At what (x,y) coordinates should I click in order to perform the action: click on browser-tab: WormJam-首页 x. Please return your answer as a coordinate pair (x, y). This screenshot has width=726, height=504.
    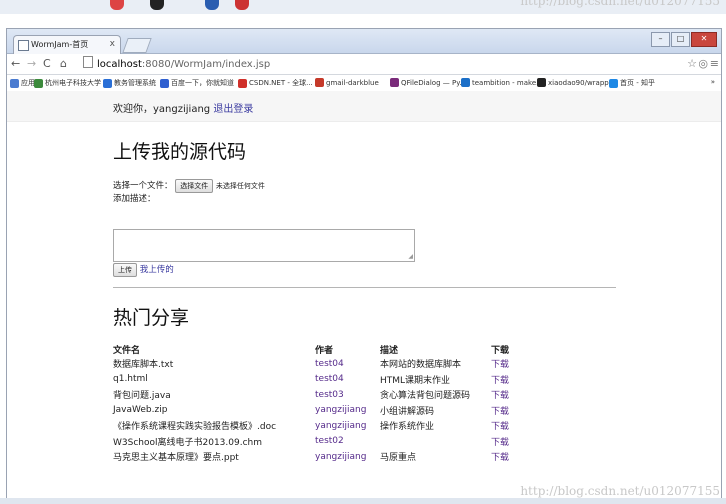
    Looking at the image, I should click on (67, 44).